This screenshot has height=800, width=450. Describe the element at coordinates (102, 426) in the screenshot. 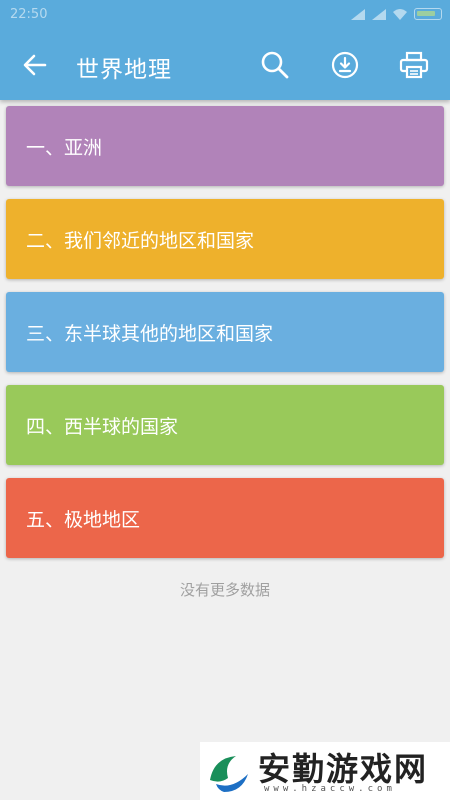

I see `list-item-label: 四、西半球的国家` at that location.